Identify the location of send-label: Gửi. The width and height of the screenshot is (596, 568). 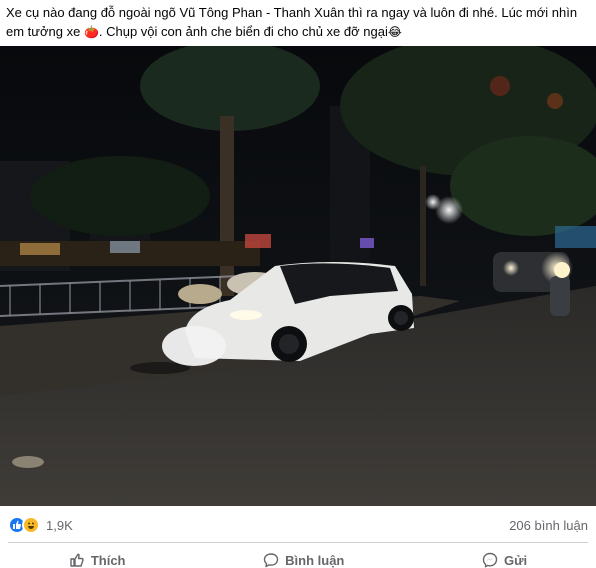
(516, 560).